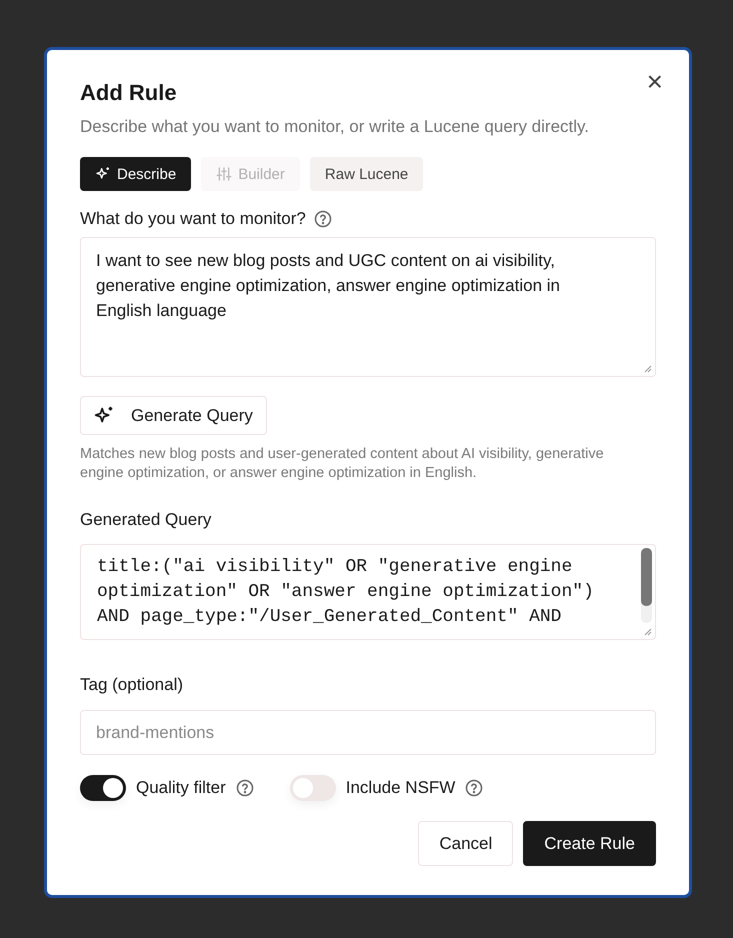  What do you see at coordinates (368, 307) in the screenshot?
I see `description-field: I want to see new blog posts and UGC content on ai visibility, generative engine optimization, answer engine optimization in English language` at bounding box center [368, 307].